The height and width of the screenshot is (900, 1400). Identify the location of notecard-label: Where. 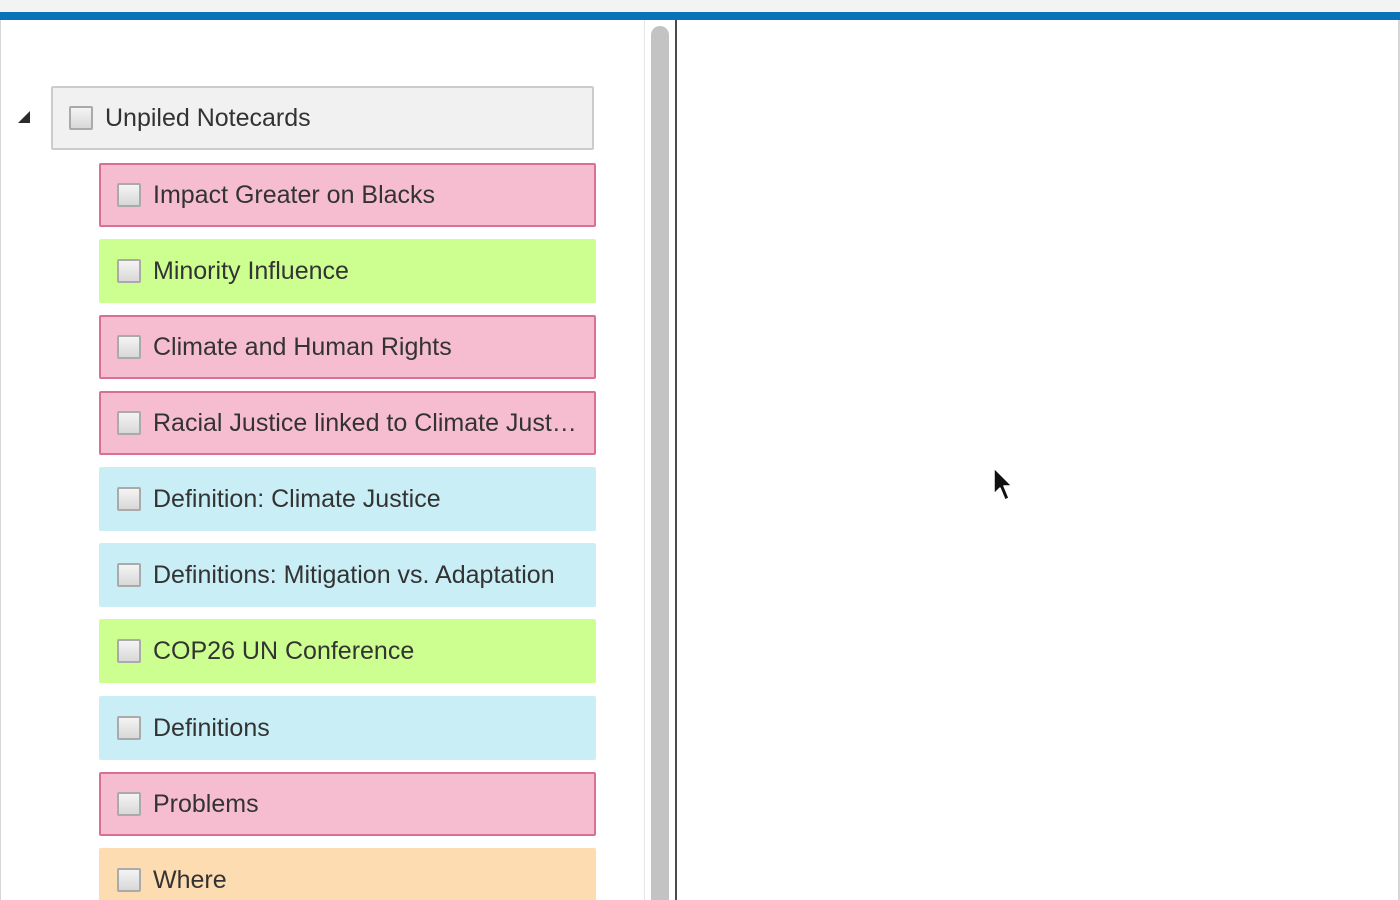
(190, 880).